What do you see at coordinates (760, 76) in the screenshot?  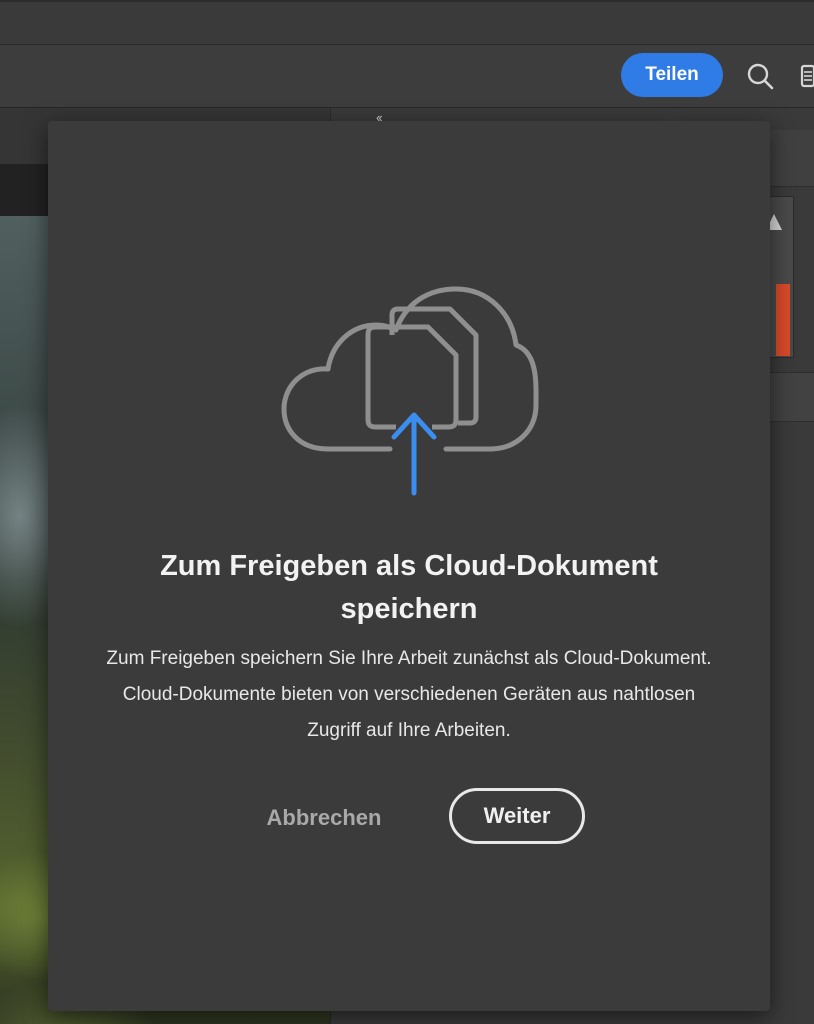 I see `search-icon` at bounding box center [760, 76].